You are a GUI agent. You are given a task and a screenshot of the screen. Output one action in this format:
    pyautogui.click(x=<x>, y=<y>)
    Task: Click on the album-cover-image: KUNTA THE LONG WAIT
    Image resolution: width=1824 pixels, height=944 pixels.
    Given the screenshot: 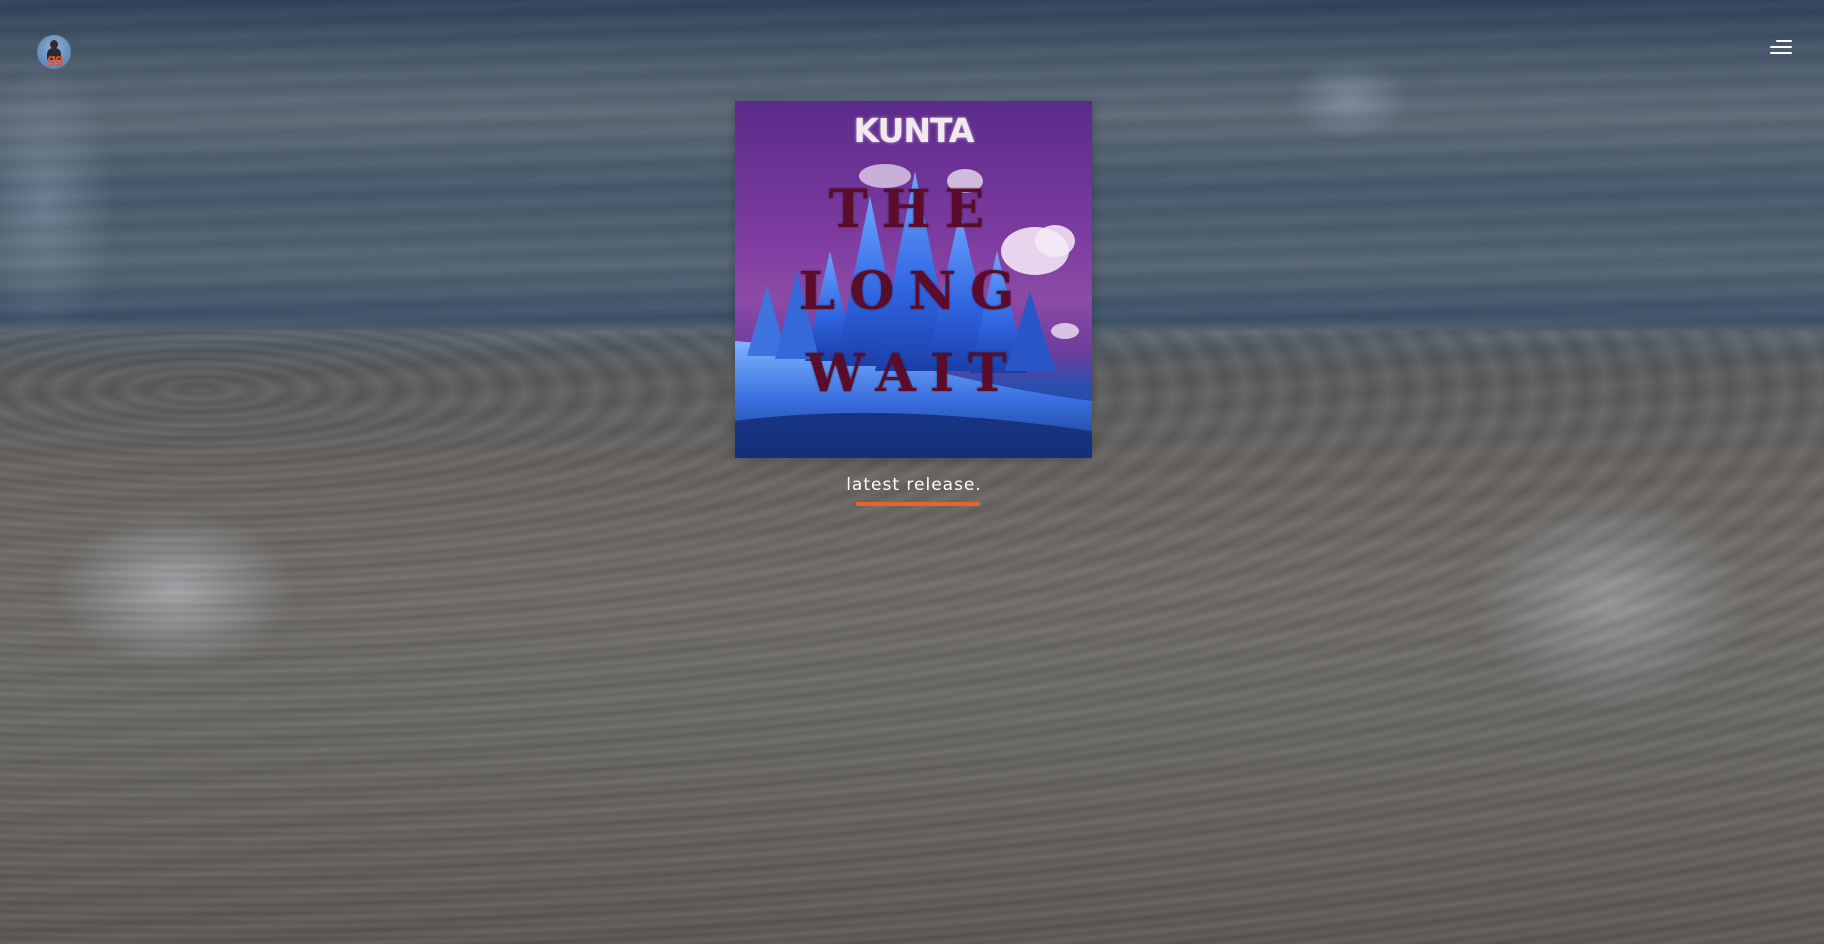 What is the action you would take?
    pyautogui.click(x=913, y=279)
    